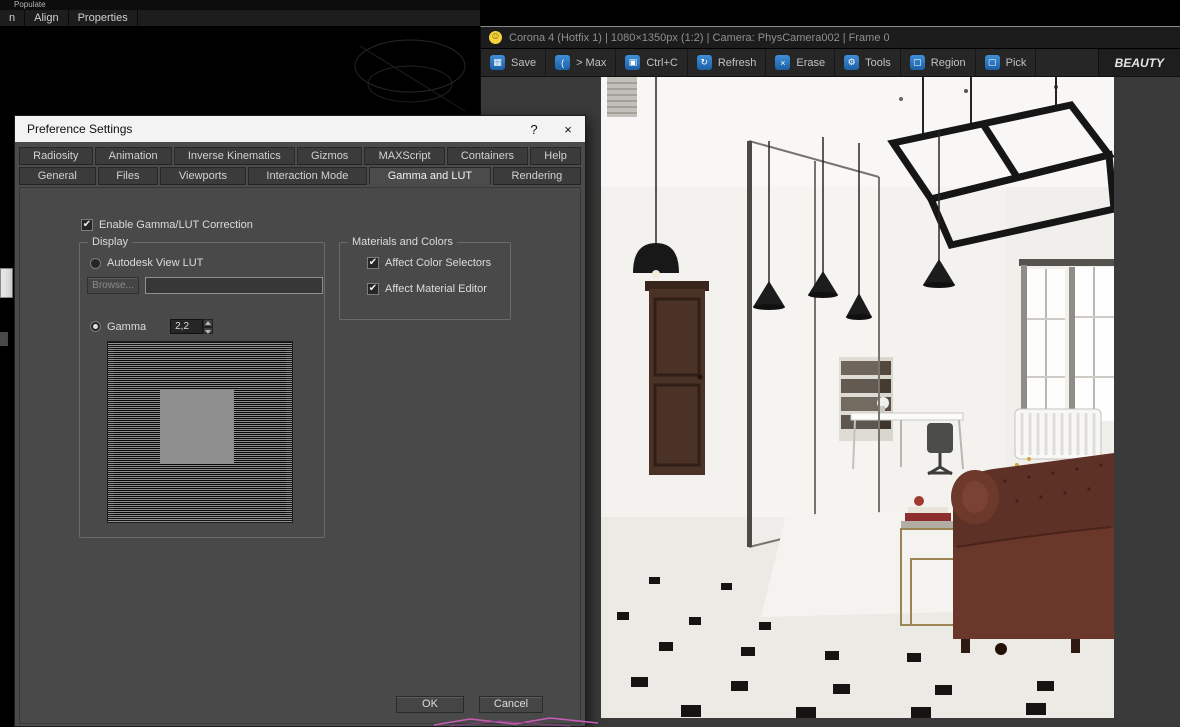 The image size is (1180, 727). Describe the element at coordinates (56, 156) in the screenshot. I see `preference-tab: Radiosity` at that location.